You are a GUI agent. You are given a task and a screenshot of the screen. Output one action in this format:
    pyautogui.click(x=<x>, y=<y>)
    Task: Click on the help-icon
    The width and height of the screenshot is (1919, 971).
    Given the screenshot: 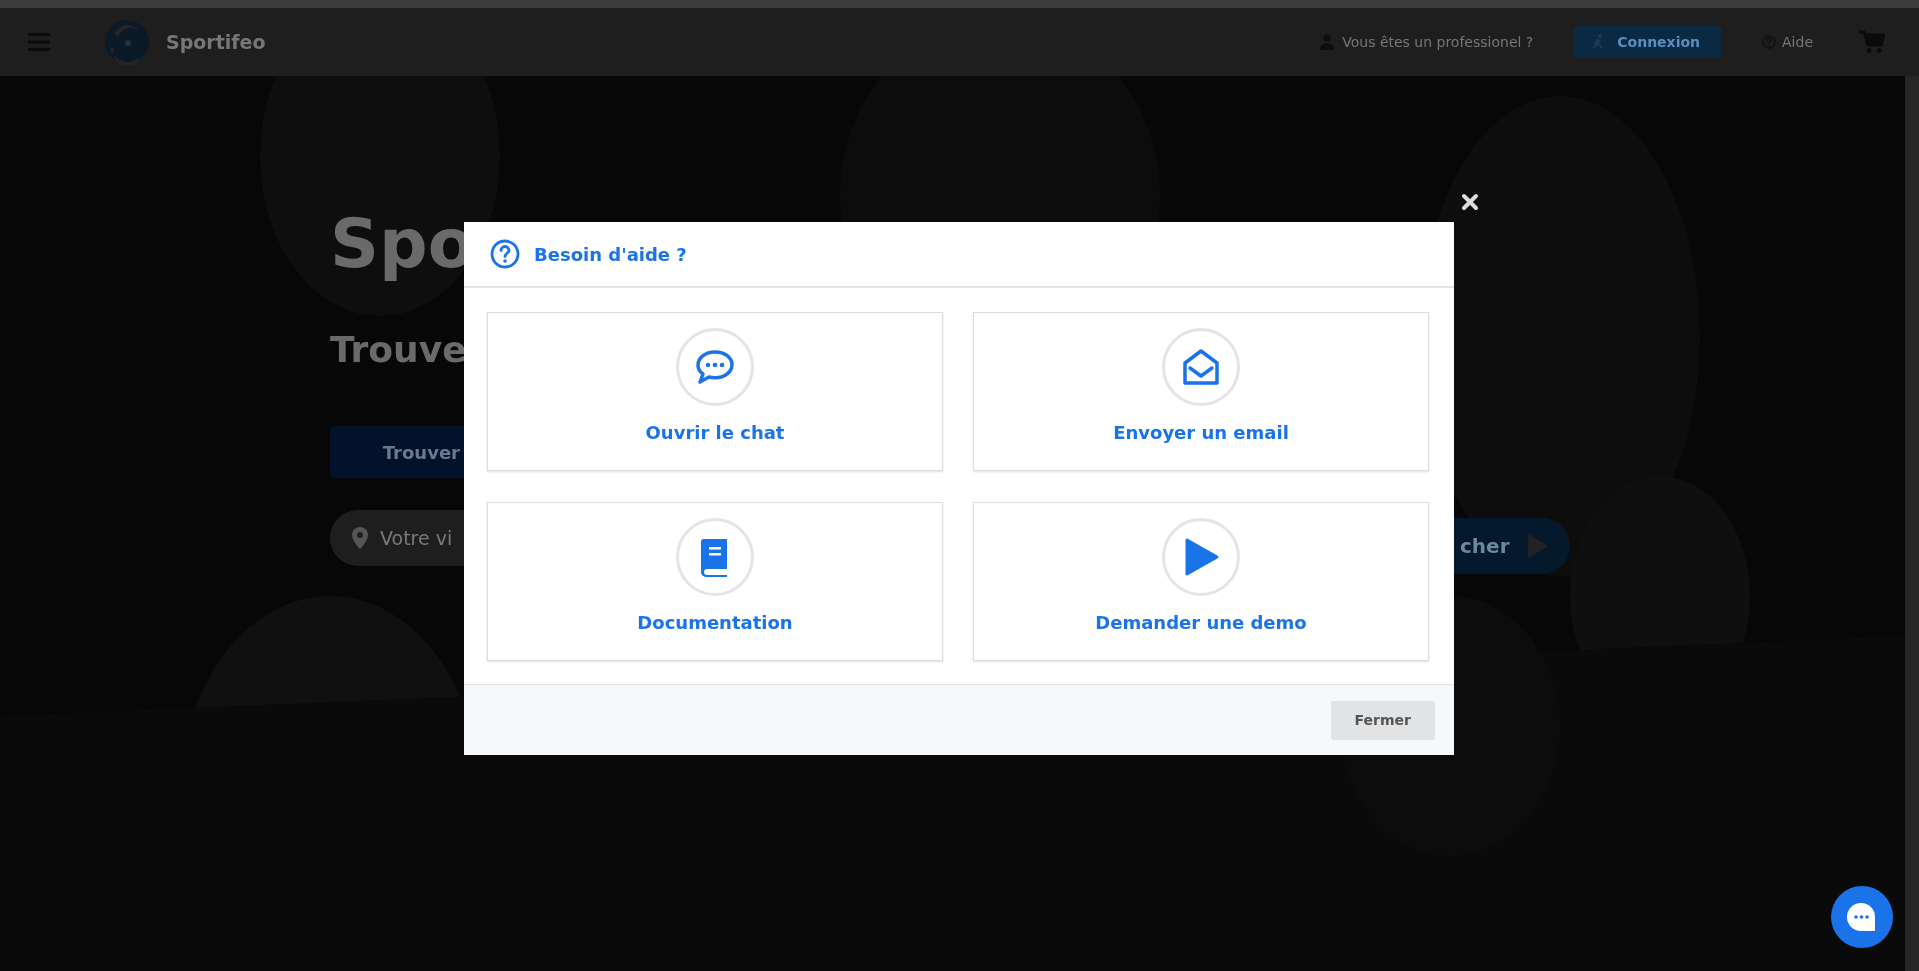 What is the action you would take?
    pyautogui.click(x=505, y=254)
    